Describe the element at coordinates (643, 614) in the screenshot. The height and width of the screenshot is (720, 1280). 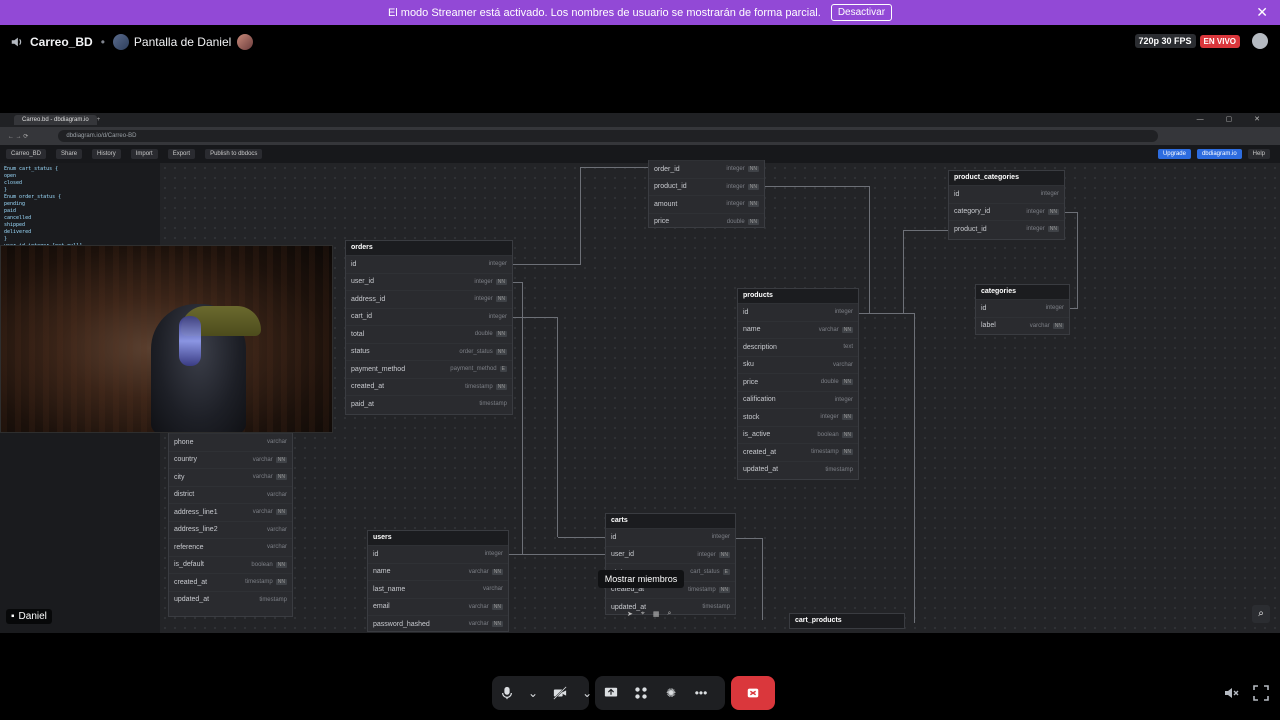
I see `fit-icon: ⌖` at that location.